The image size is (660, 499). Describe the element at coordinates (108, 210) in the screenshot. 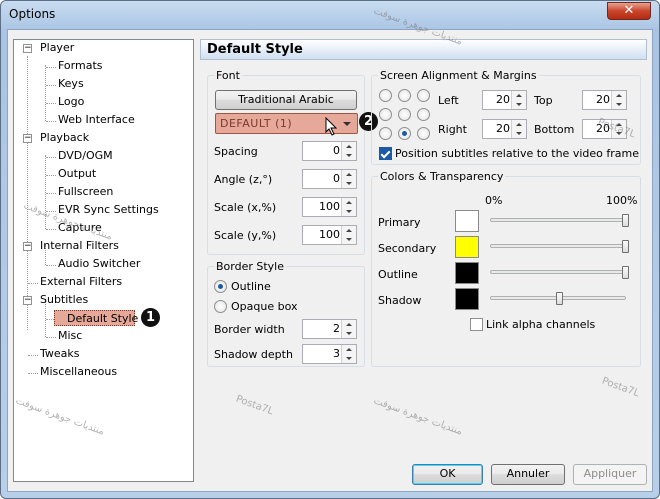

I see `tree-item-evr-sync: EVR Sync Settings` at that location.